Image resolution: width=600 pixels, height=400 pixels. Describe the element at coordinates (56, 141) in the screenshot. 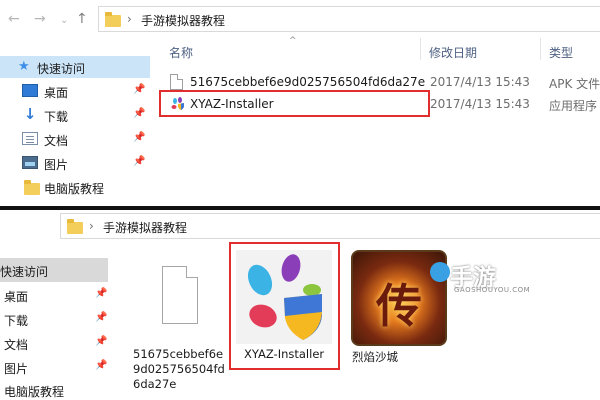

I see `sidebar-item-label: 文档` at that location.